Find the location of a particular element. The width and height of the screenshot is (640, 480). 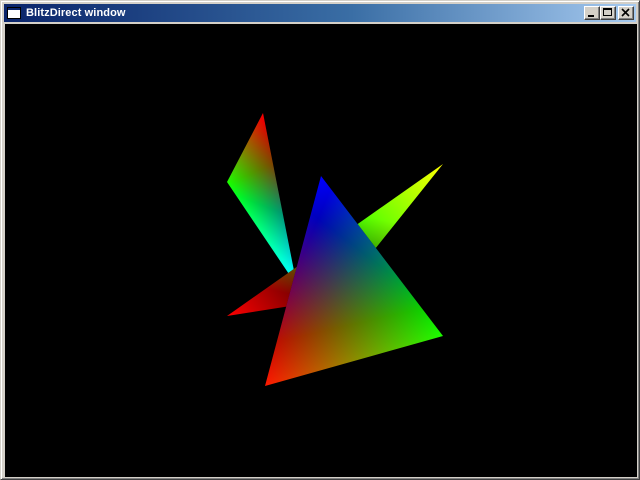

minimize-icon is located at coordinates (591, 16).